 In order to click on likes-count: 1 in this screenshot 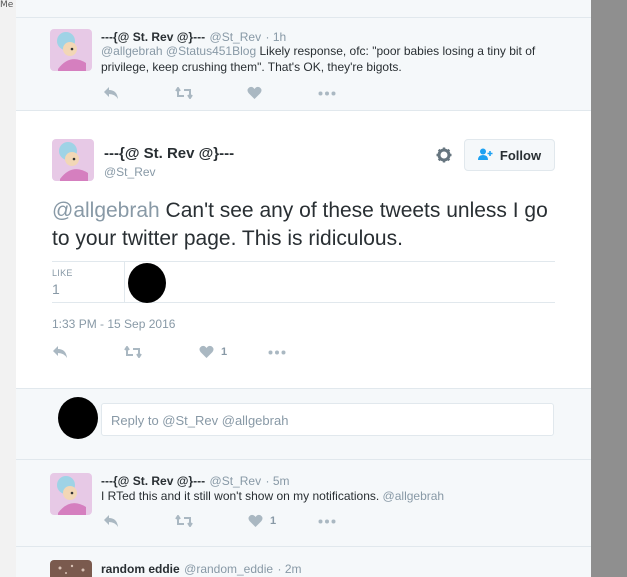, I will do `click(56, 289)`.